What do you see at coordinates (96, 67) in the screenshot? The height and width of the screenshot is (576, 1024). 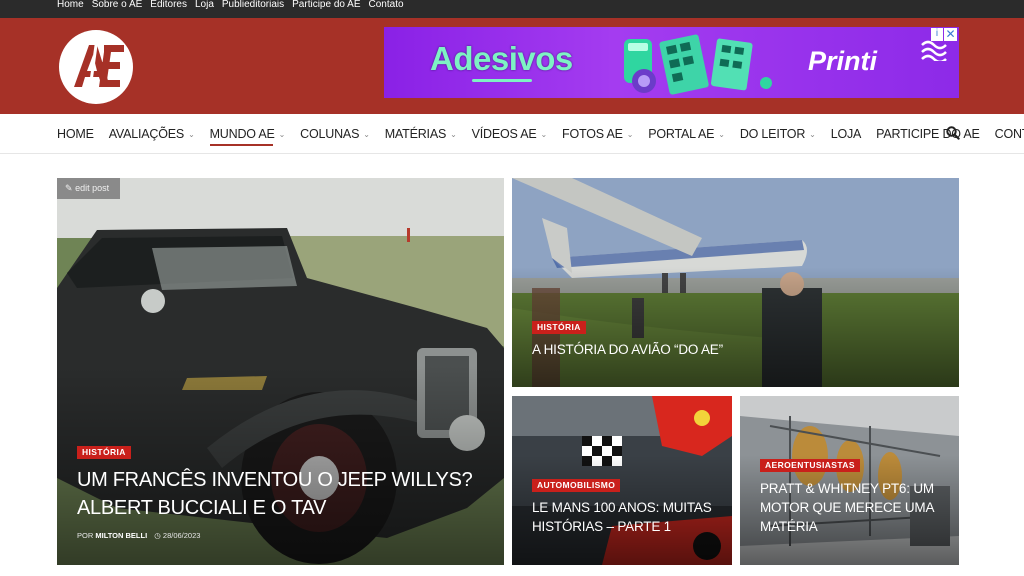 I see `site-logo` at bounding box center [96, 67].